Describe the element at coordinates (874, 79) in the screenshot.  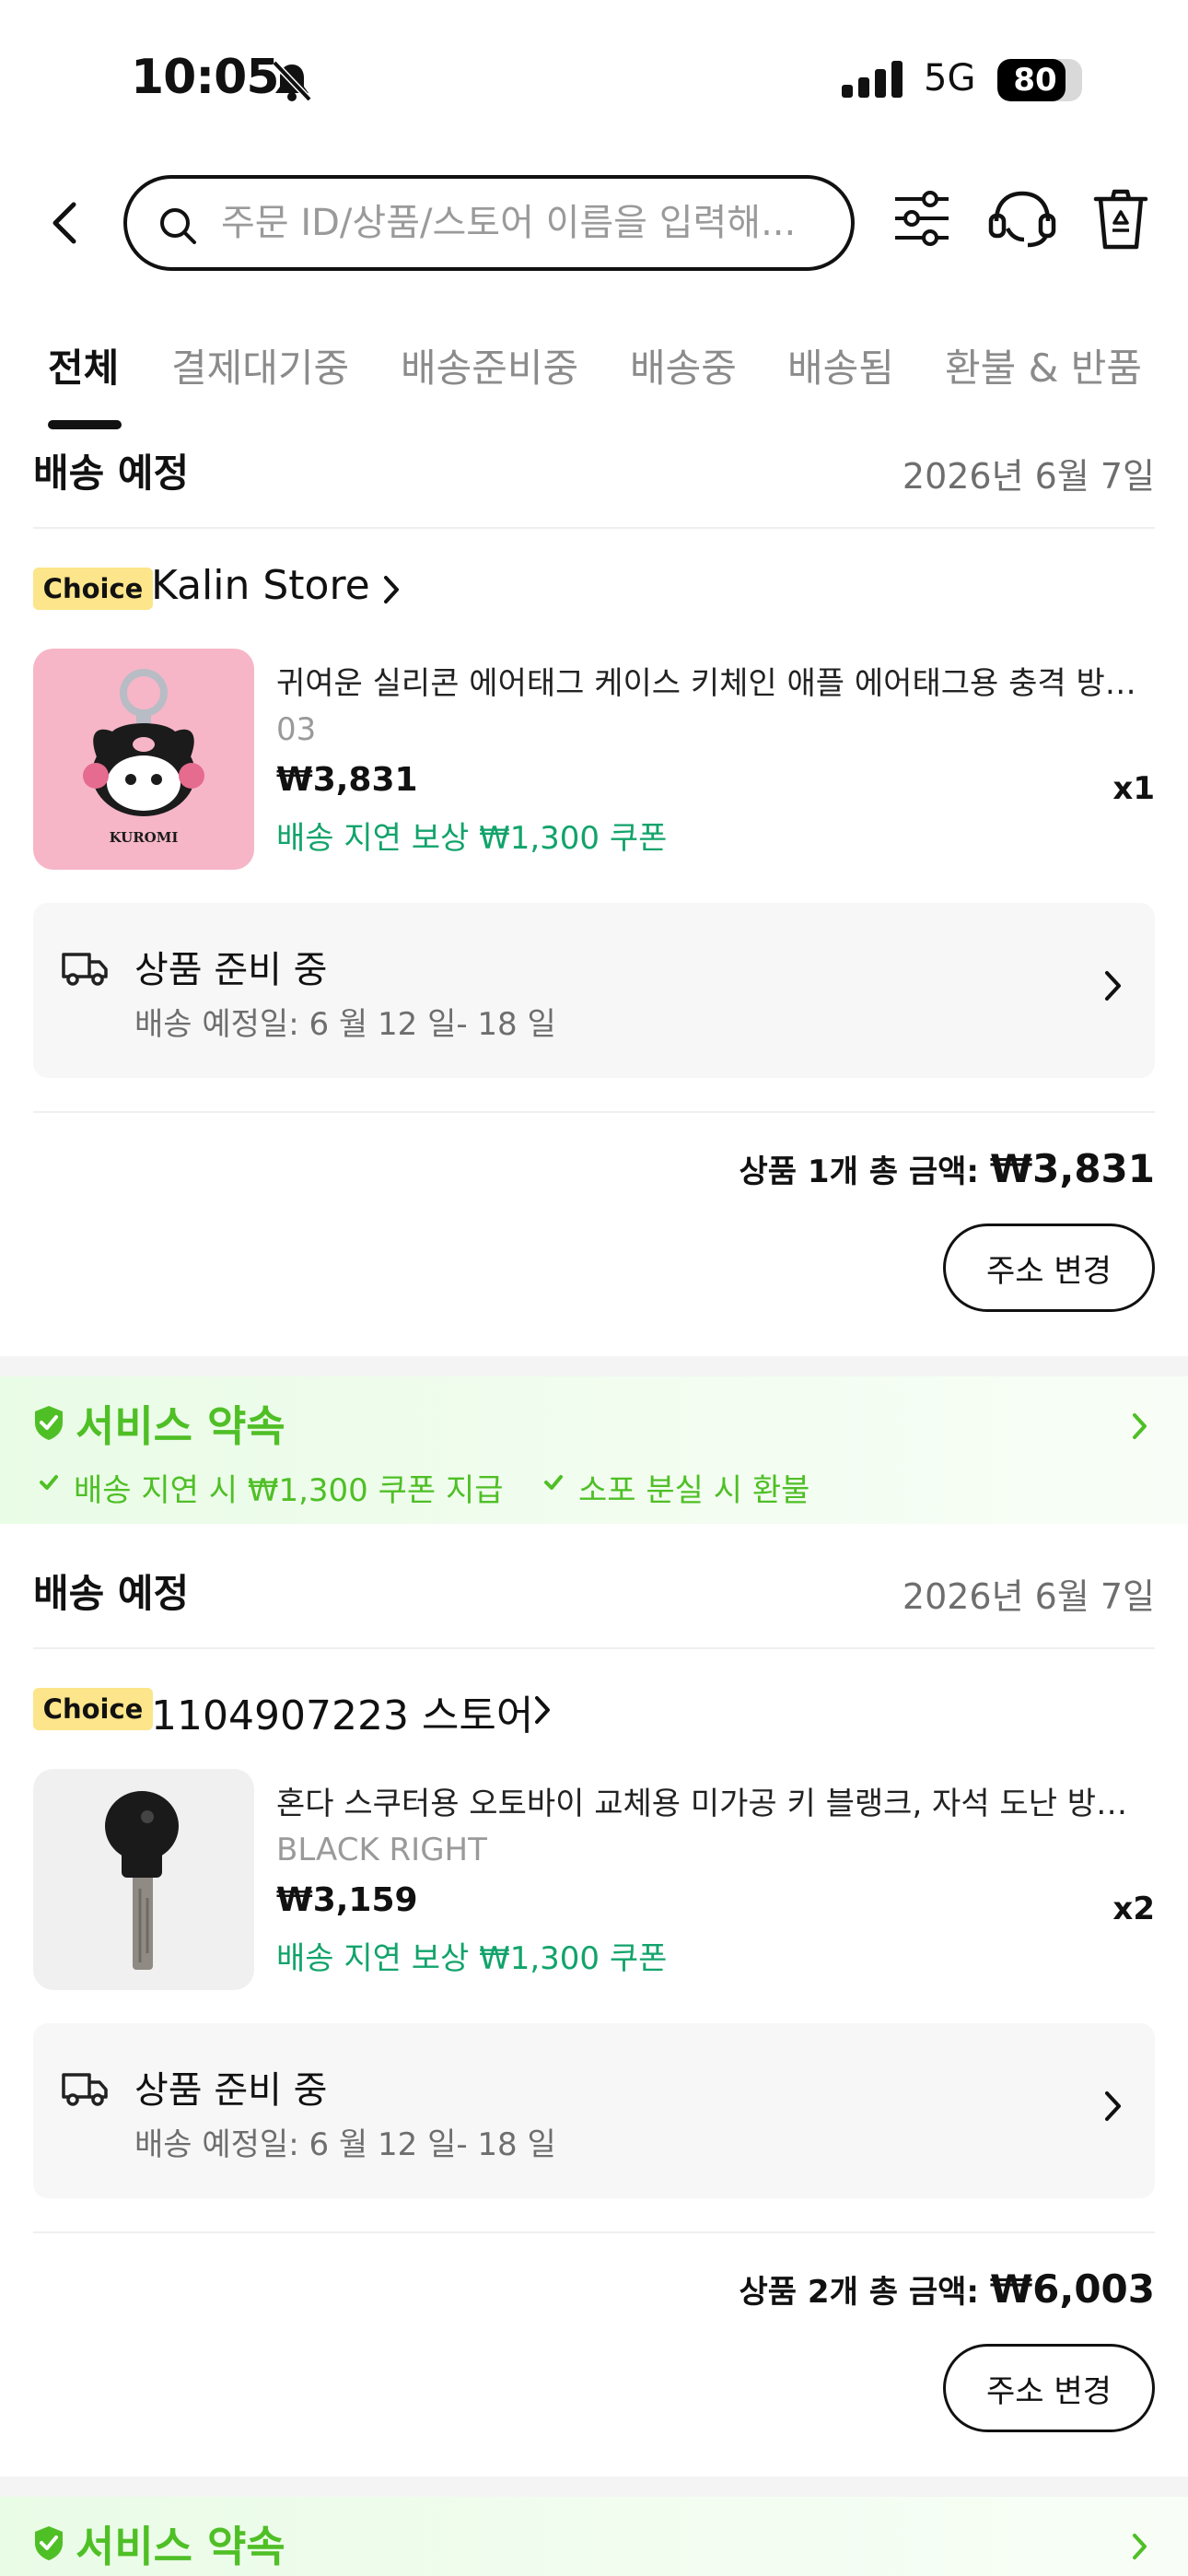
I see `cellular-signal-icon` at that location.